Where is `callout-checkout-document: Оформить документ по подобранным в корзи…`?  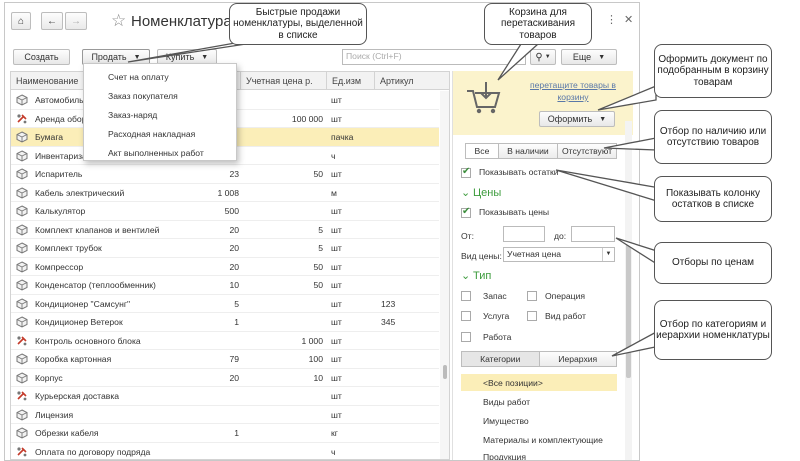 callout-checkout-document: Оформить документ по подобранным в корзи… is located at coordinates (713, 71).